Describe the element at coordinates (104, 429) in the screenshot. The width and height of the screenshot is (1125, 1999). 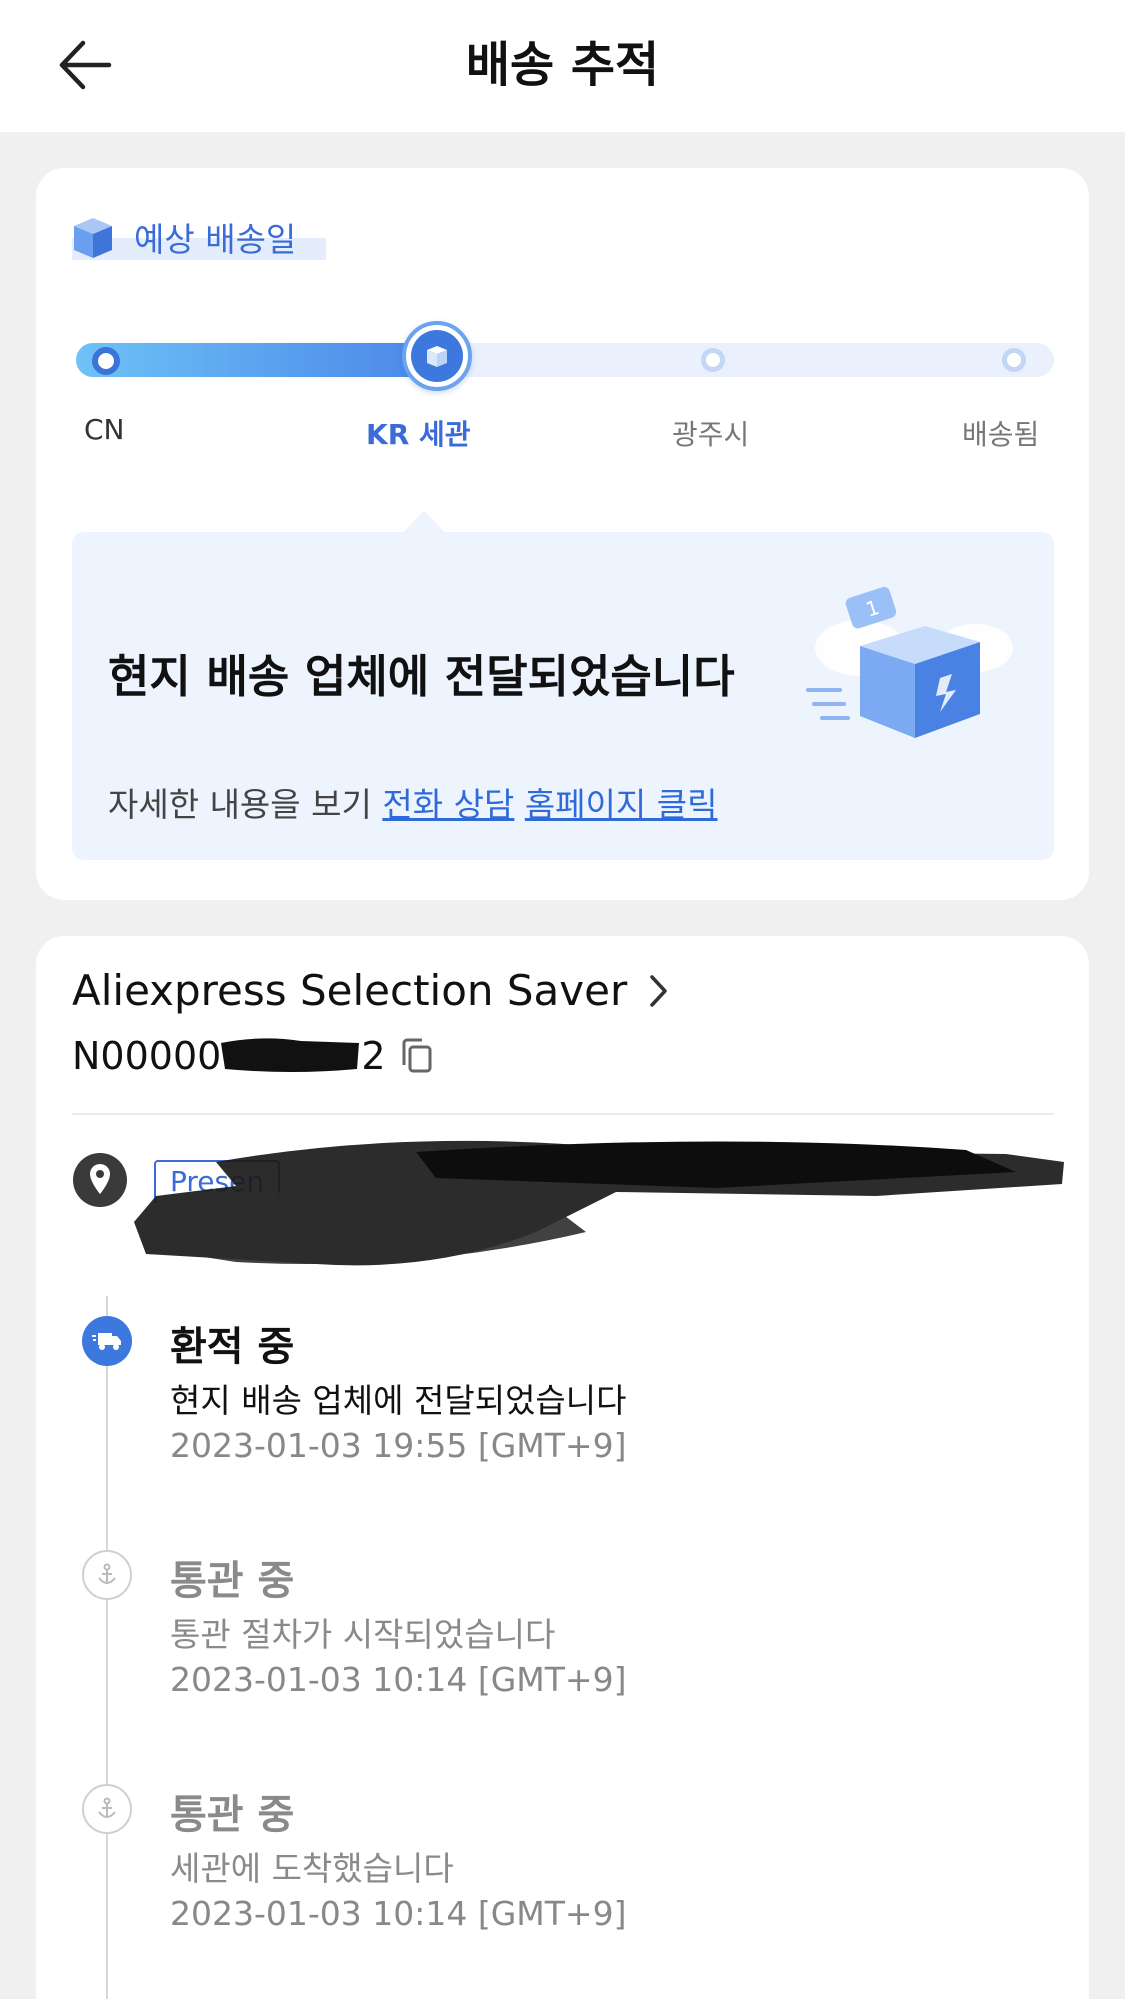
I see `stage-label-cn: CN` at that location.